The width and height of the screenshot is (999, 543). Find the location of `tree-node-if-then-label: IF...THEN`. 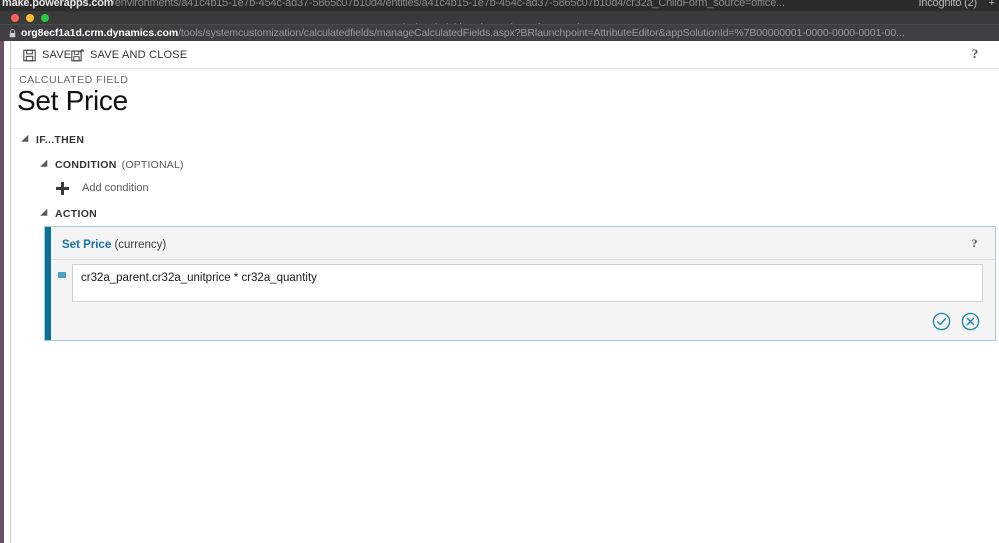

tree-node-if-then-label: IF...THEN is located at coordinates (60, 140).